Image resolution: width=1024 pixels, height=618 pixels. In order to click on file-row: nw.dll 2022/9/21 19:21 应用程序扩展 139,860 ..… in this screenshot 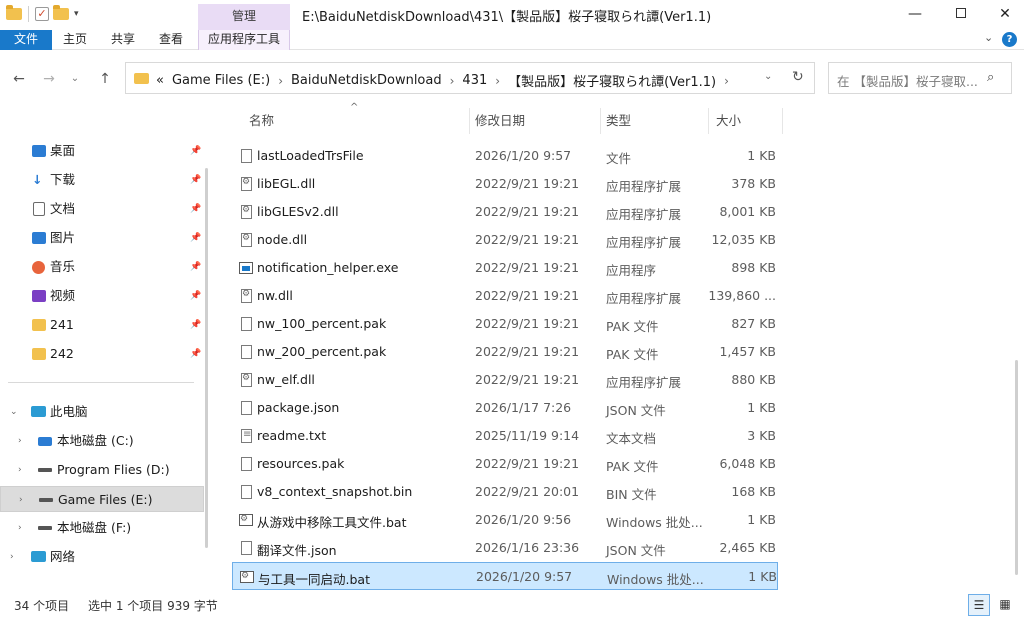, I will do `click(505, 296)`.